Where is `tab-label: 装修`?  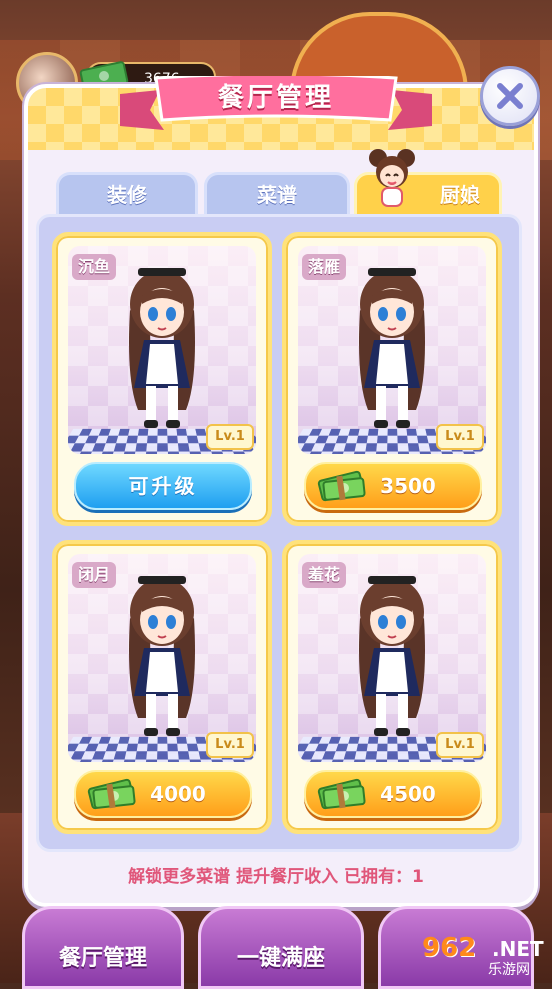
tab-label: 装修 is located at coordinates (127, 195).